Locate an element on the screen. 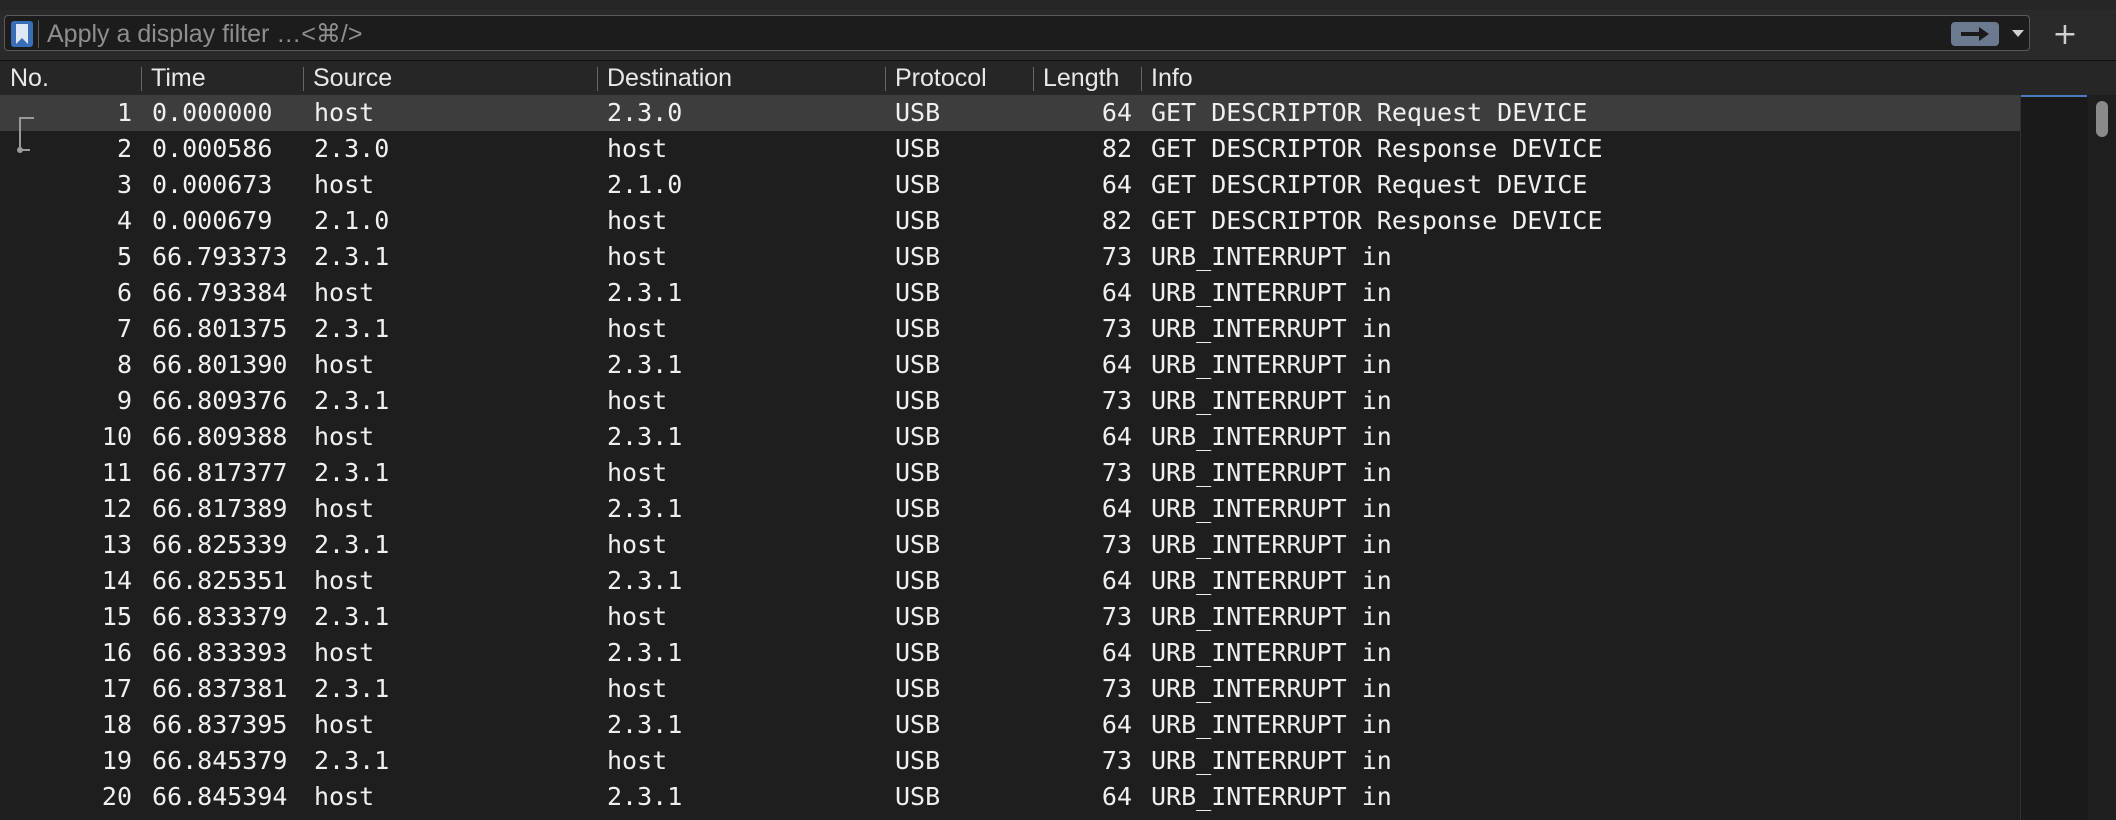 The height and width of the screenshot is (820, 2116). display-filter-field is located at coordinates (1017, 33).